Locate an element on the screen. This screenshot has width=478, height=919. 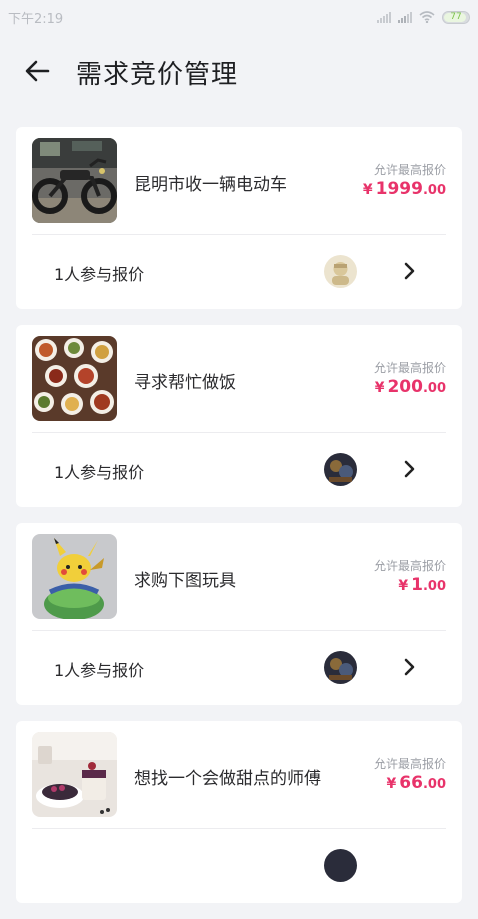
request-title: 寻求帮忙做饭 is located at coordinates (185, 383).